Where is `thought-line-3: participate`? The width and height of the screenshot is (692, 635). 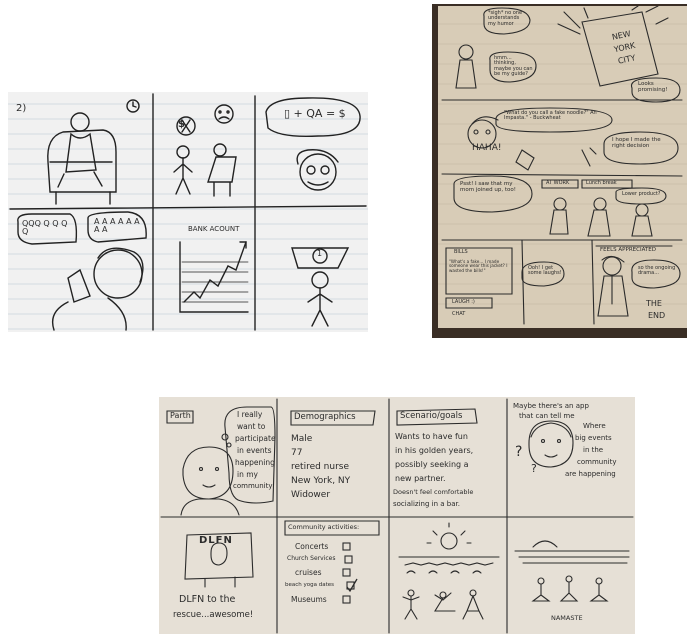 thought-line-3: participate is located at coordinates (255, 438).